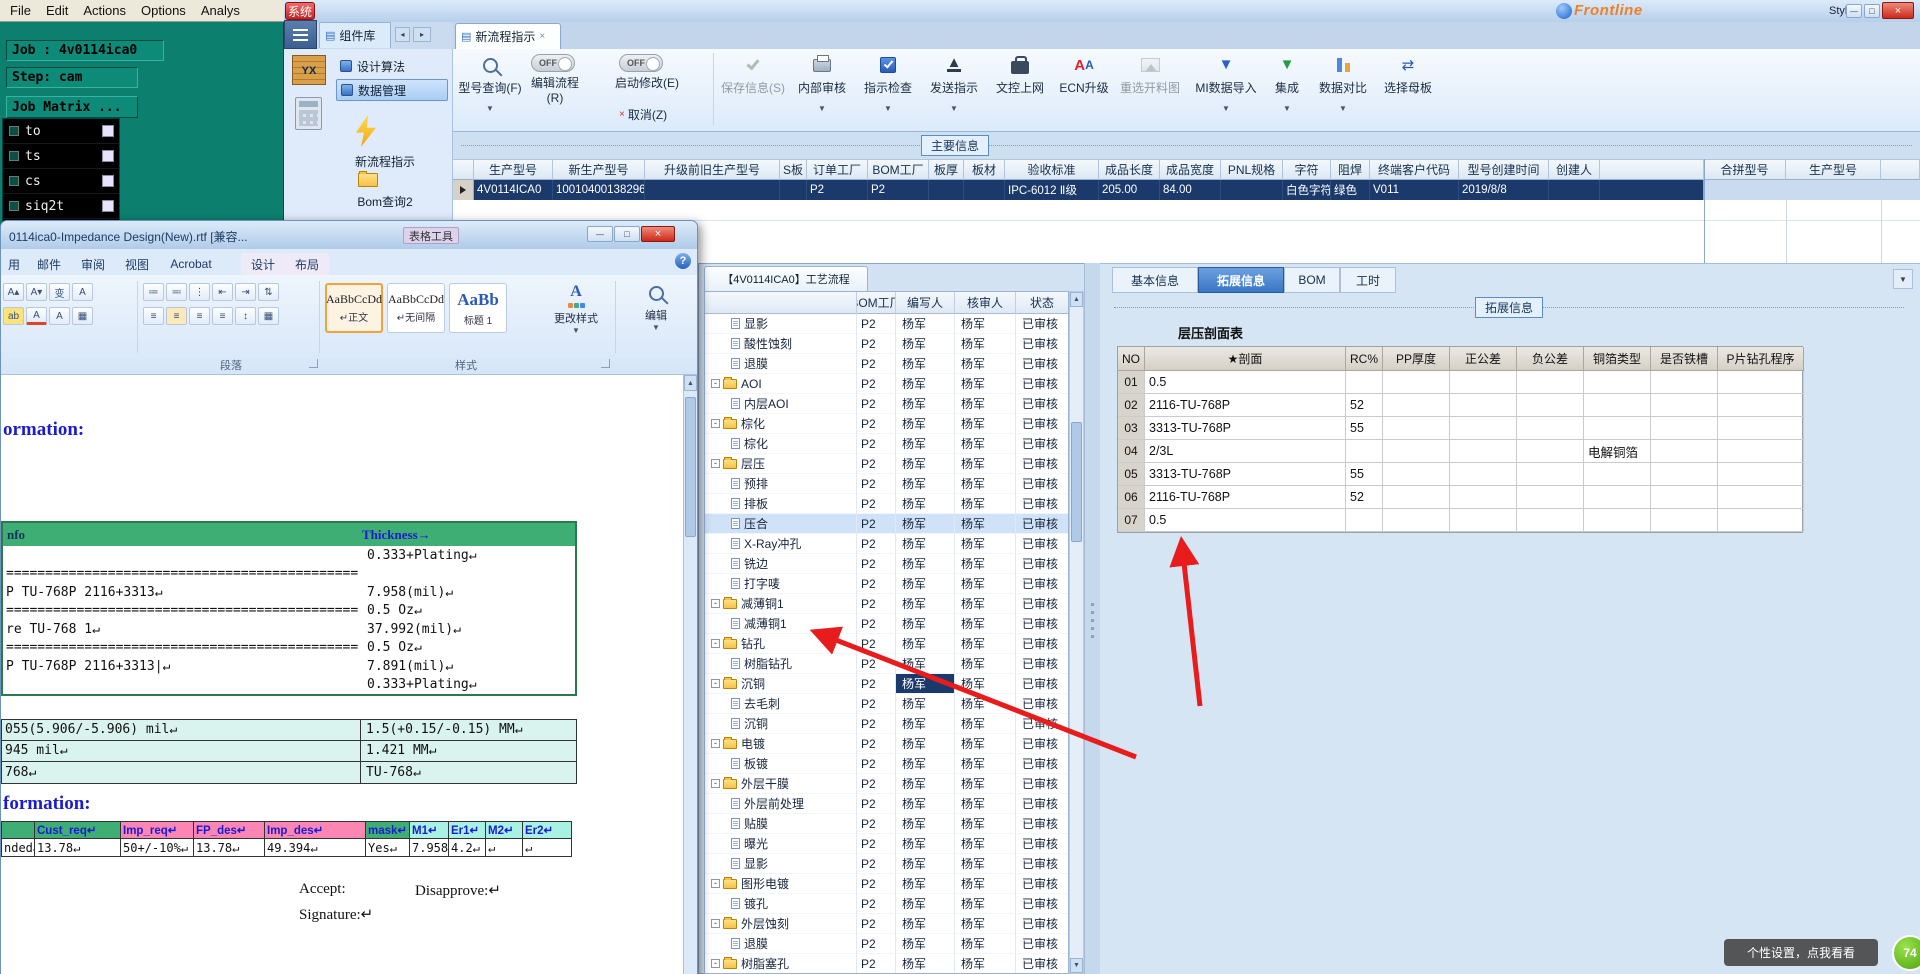 Image resolution: width=1920 pixels, height=974 pixels. I want to click on process-row: AOI P2 杨军 杨军 已审核, so click(886, 384).